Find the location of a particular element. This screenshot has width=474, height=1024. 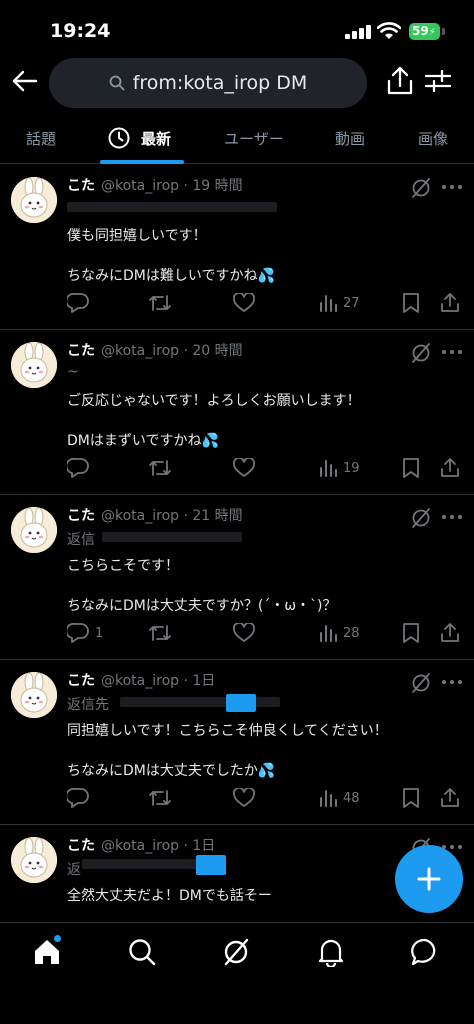

tab-label: 最新 is located at coordinates (156, 138).